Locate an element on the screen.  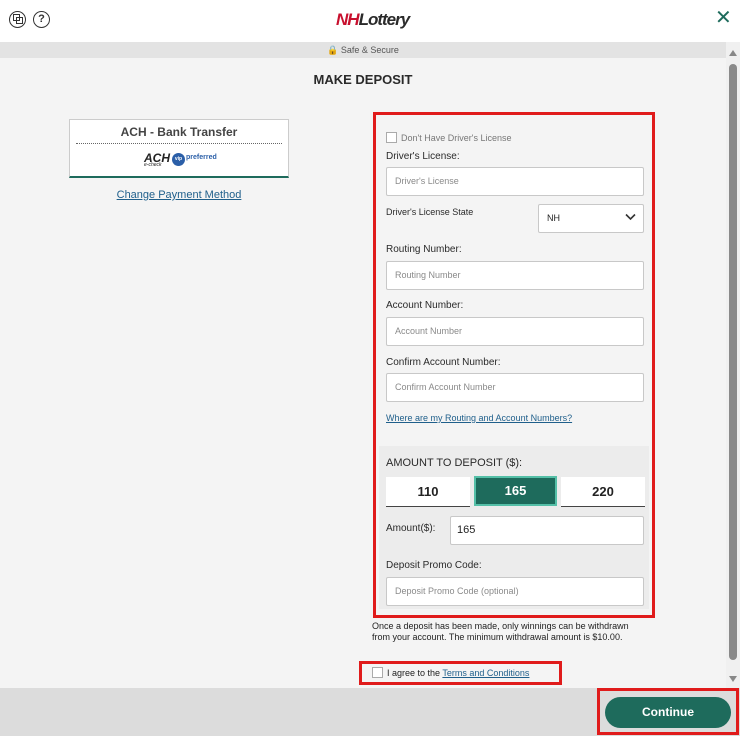
scroll-down-arrow-icon is located at coordinates (733, 679).